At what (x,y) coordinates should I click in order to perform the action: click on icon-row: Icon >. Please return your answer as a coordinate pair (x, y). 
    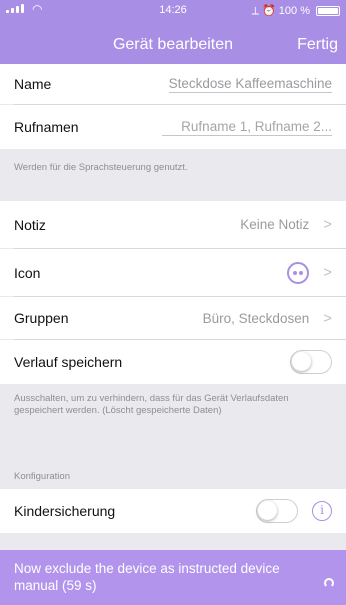
    Looking at the image, I should click on (173, 272).